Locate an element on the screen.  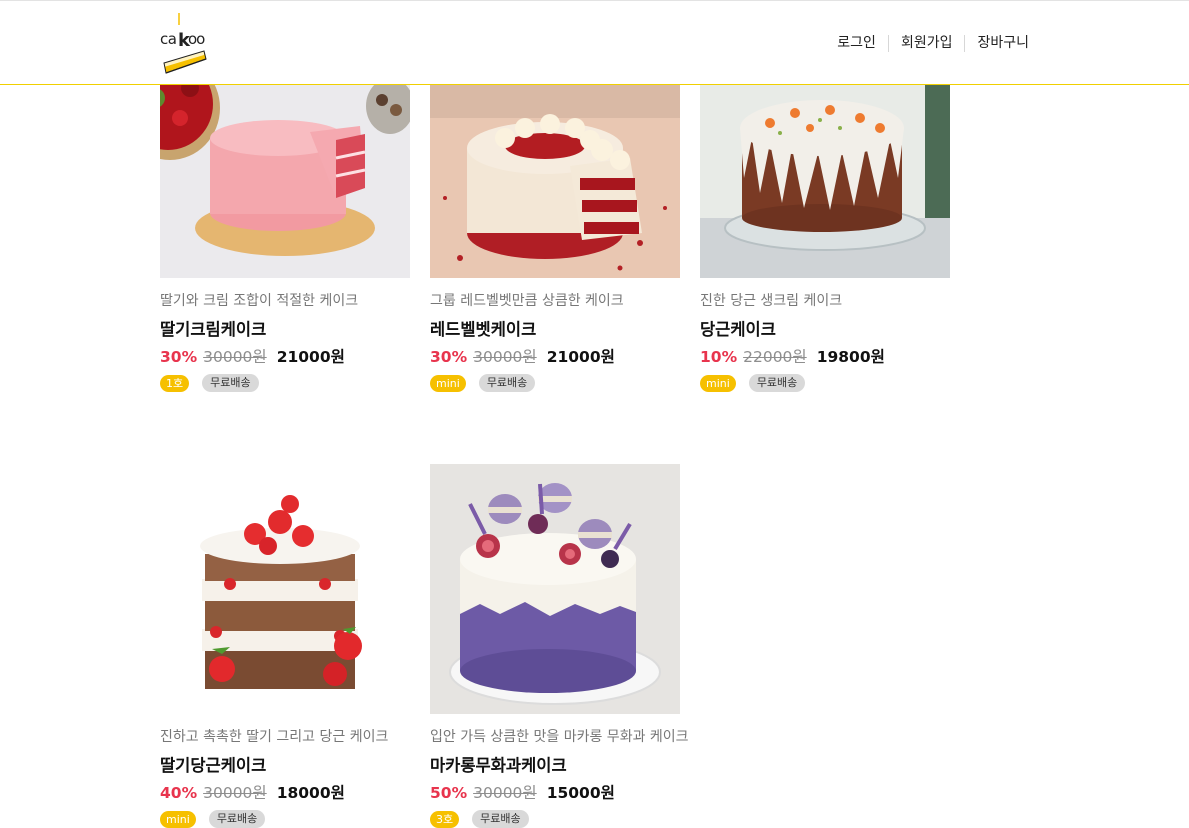
signup-link: 회원가입 is located at coordinates (927, 43).